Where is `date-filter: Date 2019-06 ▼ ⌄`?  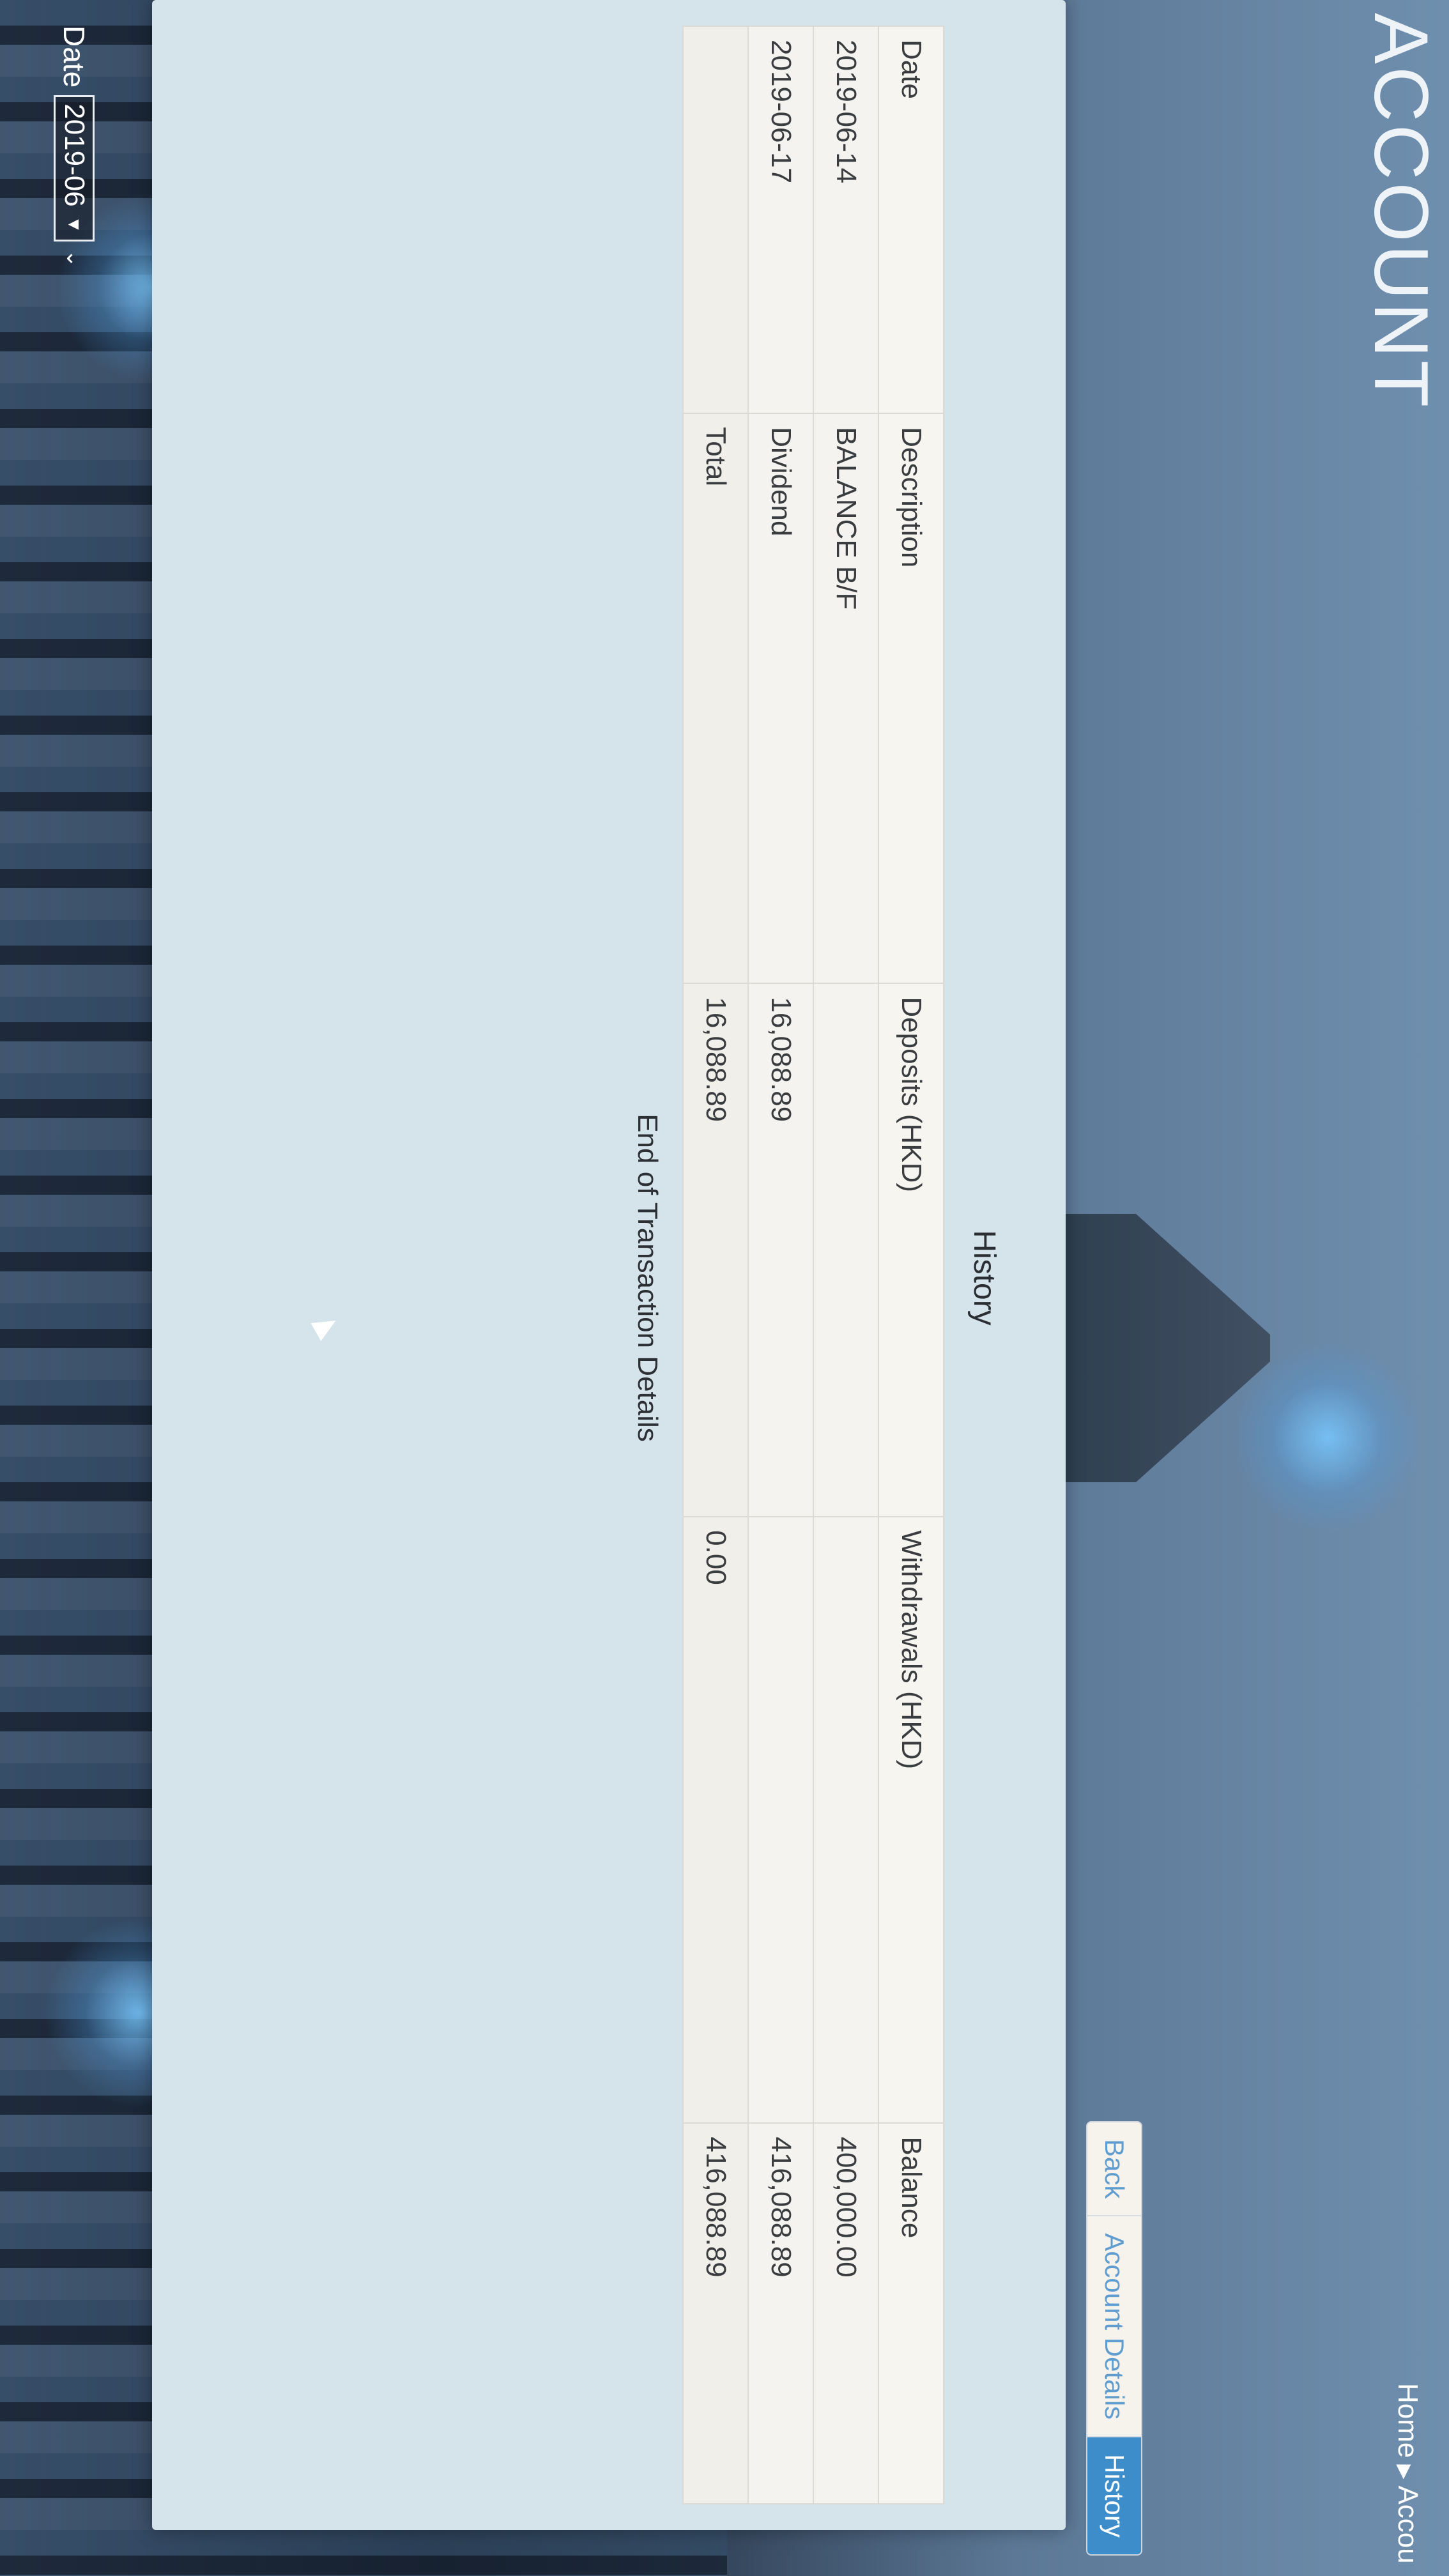
date-filter: Date 2019-06 ▼ ⌄ is located at coordinates (74, 147).